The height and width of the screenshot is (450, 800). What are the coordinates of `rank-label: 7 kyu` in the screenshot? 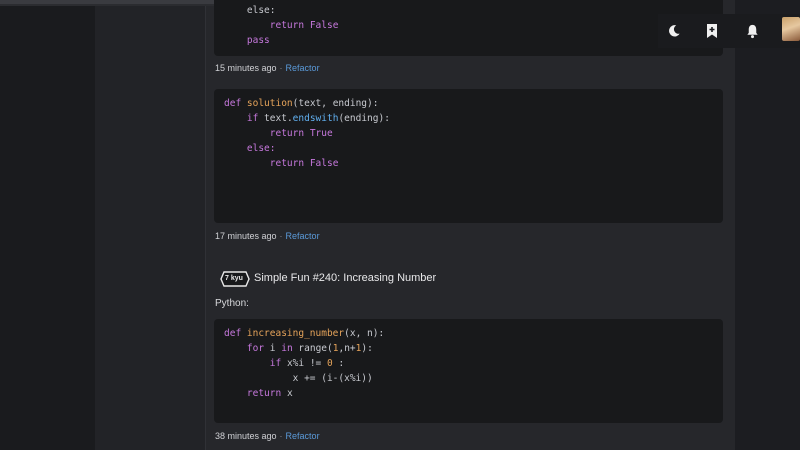 It's located at (234, 278).